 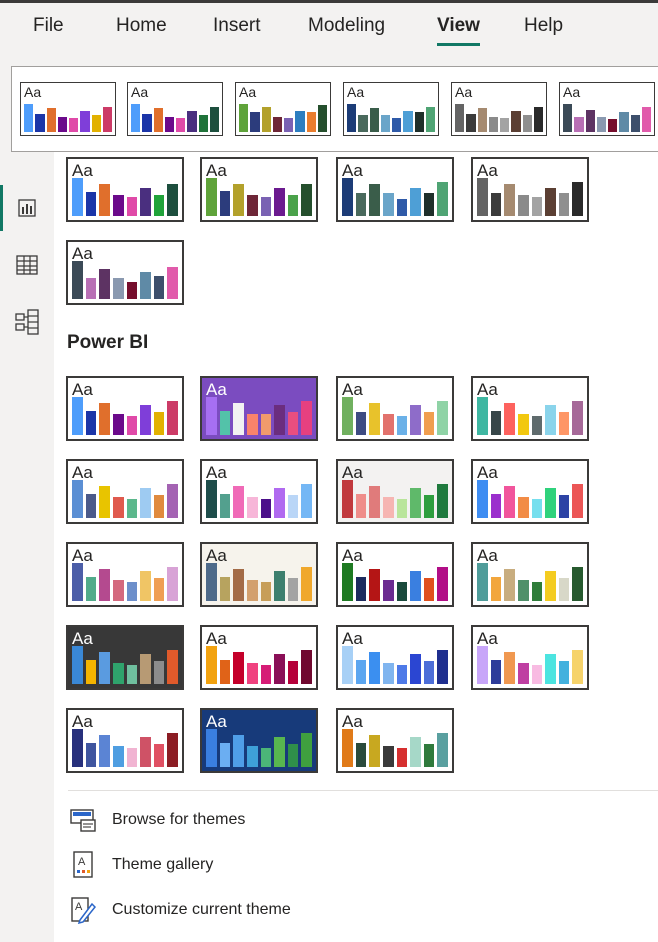 I want to click on ribbon-theme-4: Aa, so click(x=391, y=109).